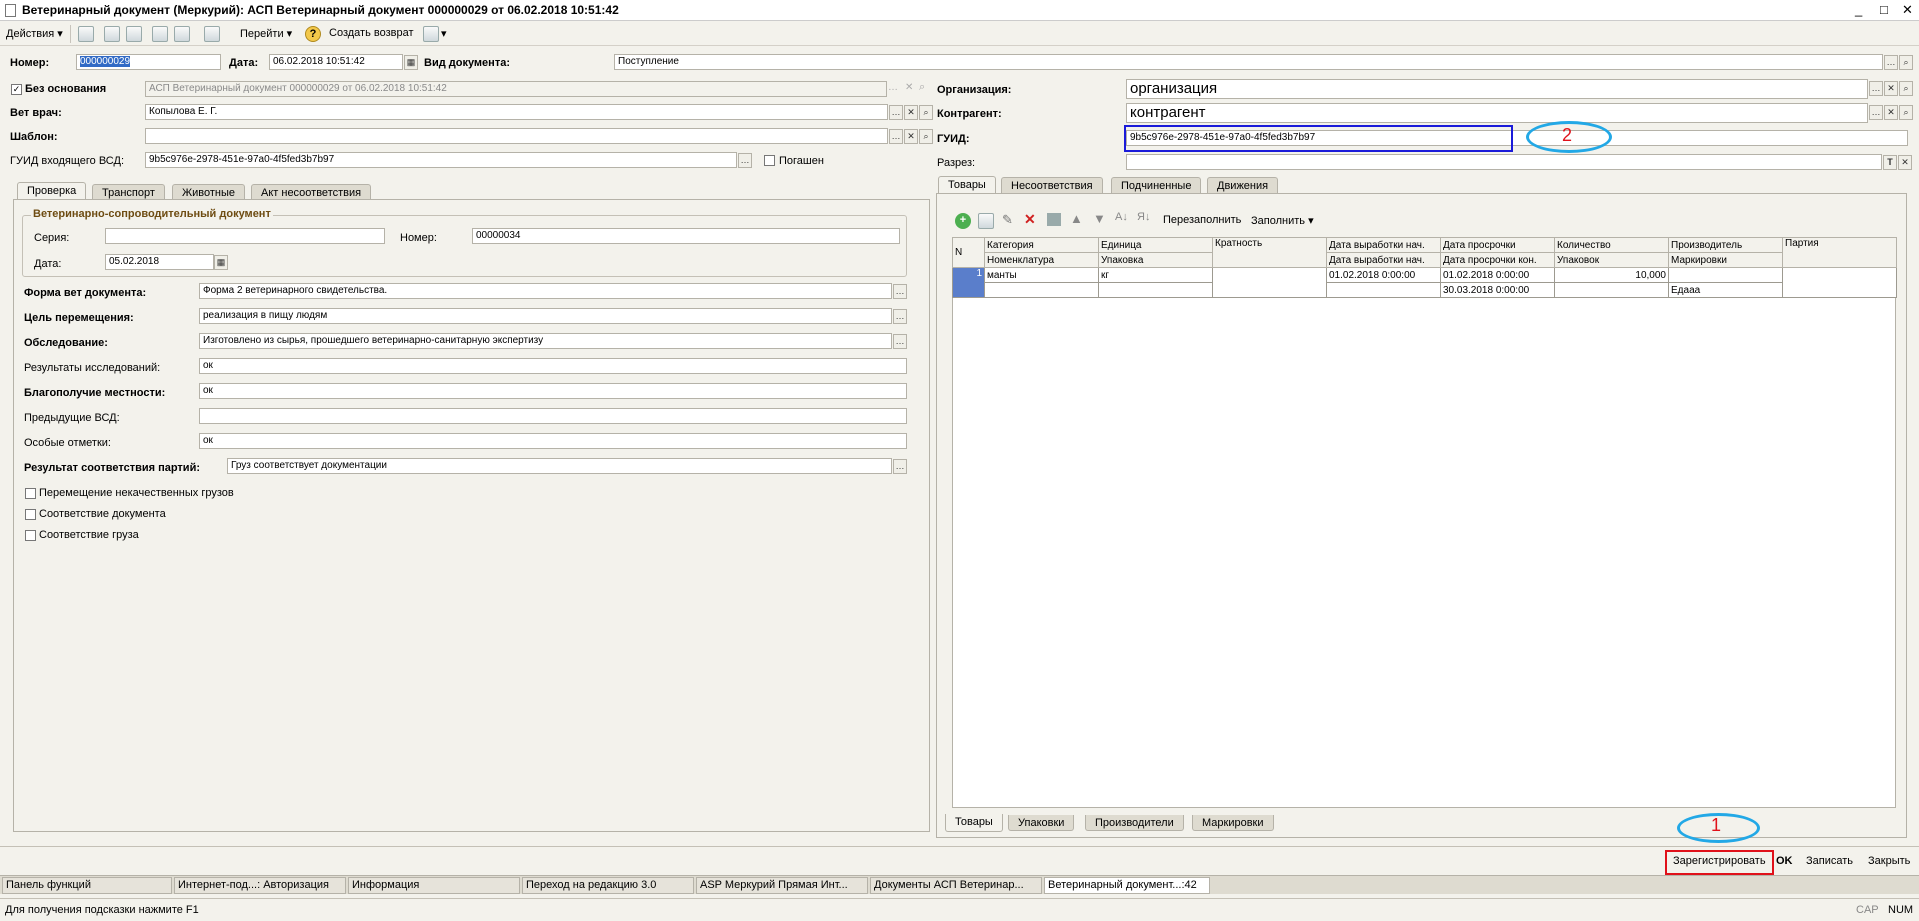 Image resolution: width=1919 pixels, height=921 pixels. What do you see at coordinates (1282, 220) in the screenshot?
I see `fill-menu: Заполнить ▾` at bounding box center [1282, 220].